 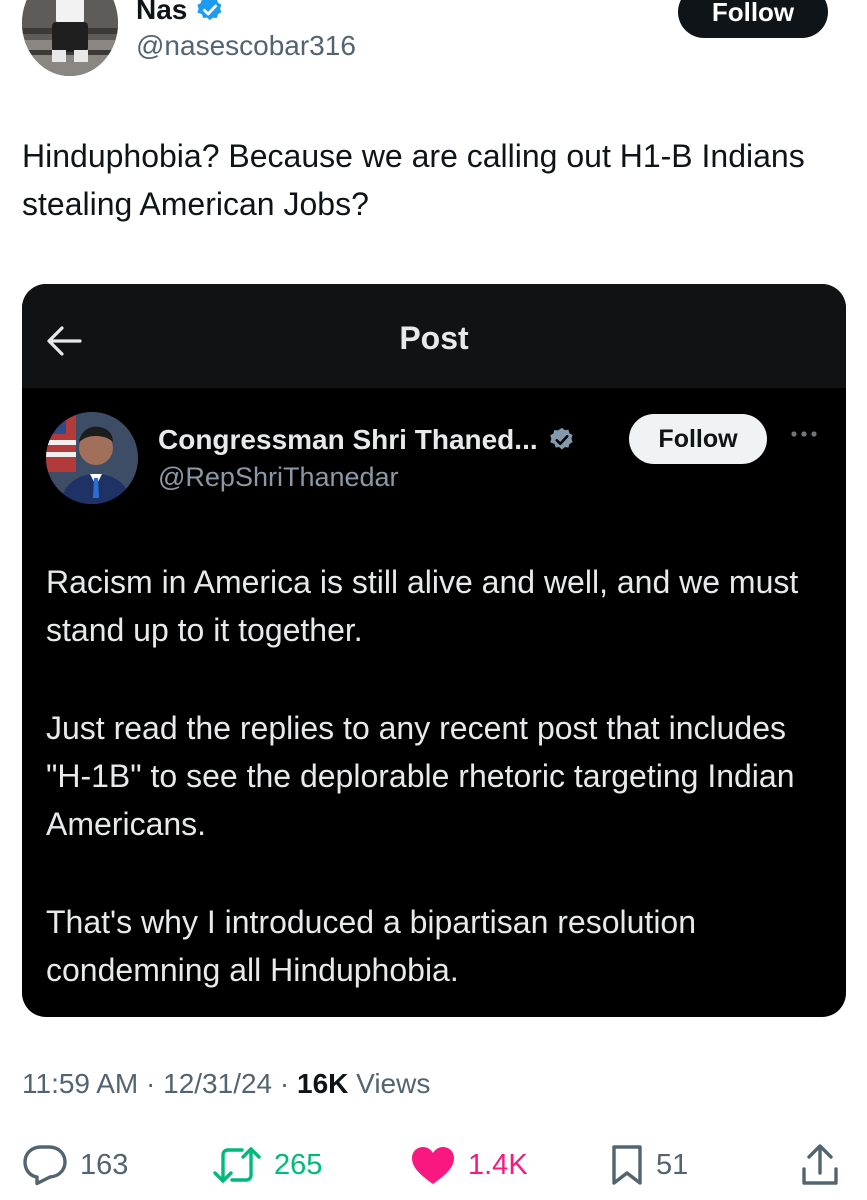 What do you see at coordinates (45, 1165) in the screenshot?
I see `reply-icon` at bounding box center [45, 1165].